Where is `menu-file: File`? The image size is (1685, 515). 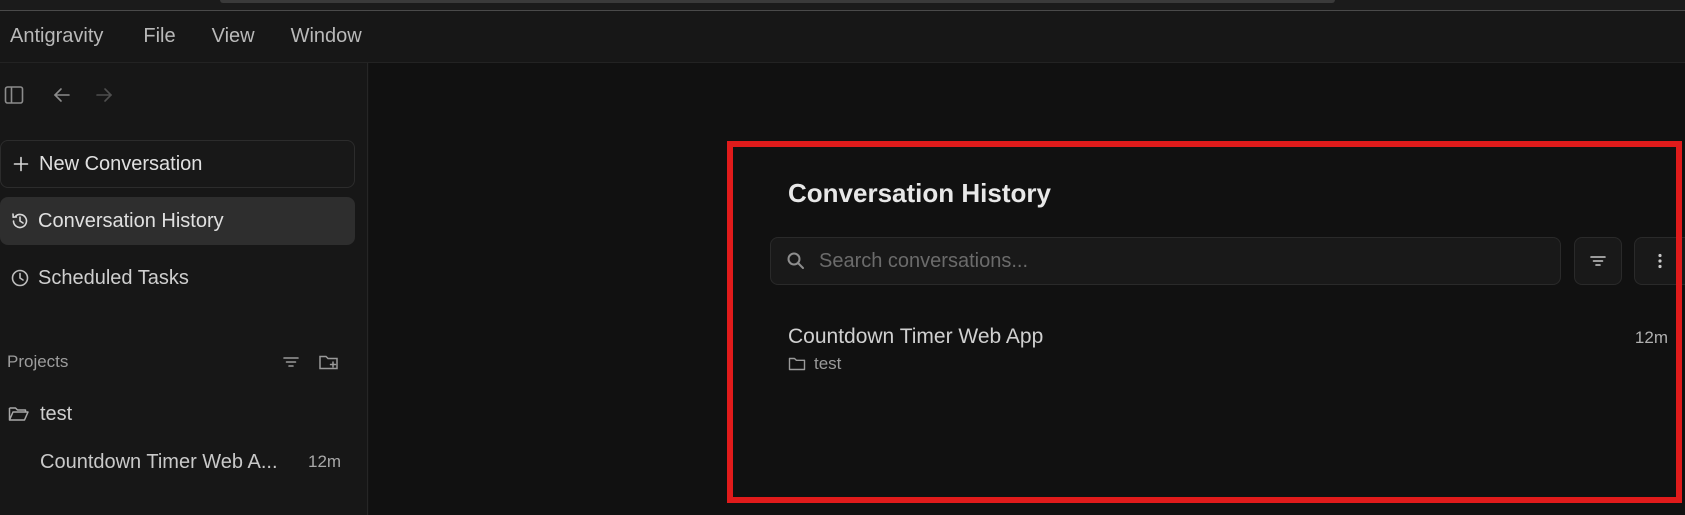
menu-file: File is located at coordinates (163, 36).